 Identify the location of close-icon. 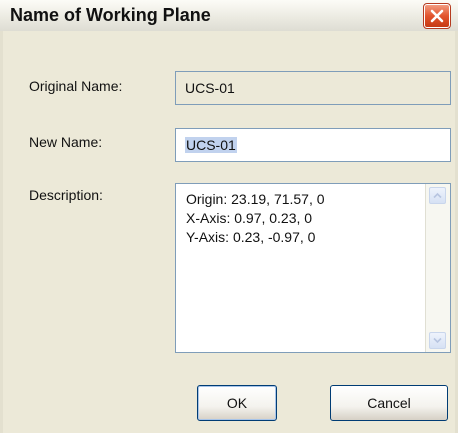
(437, 16).